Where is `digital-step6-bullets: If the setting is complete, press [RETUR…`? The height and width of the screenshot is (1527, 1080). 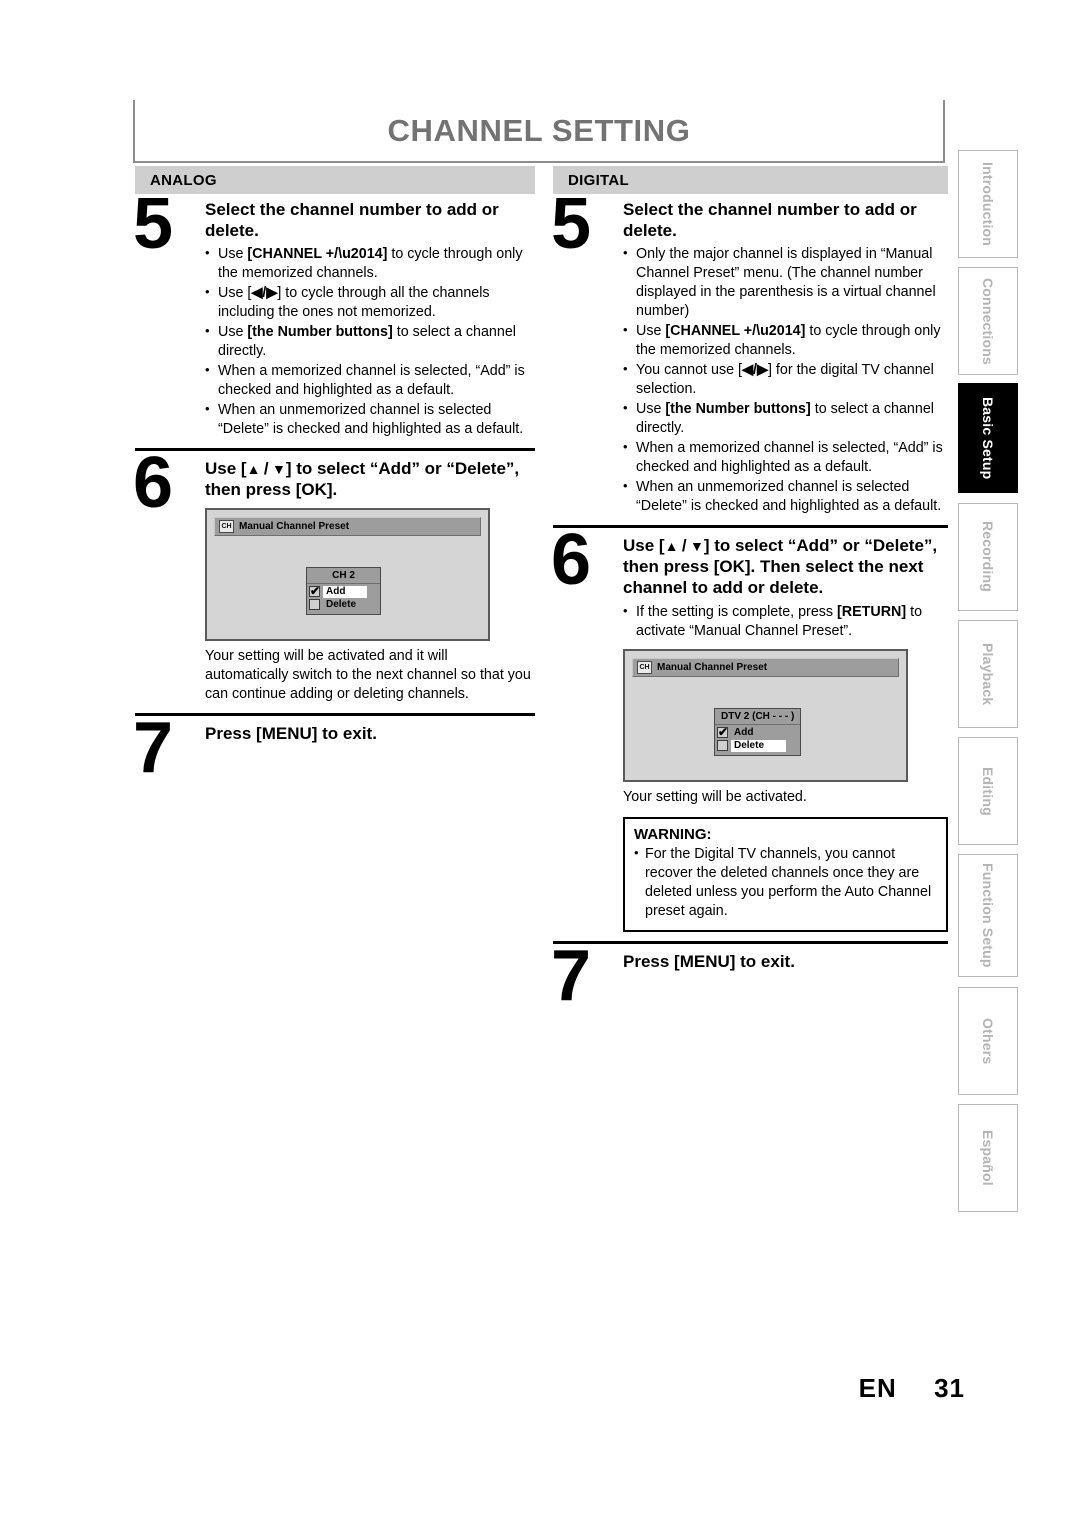
digital-step6-bullets: If the setting is complete, press [RETUR… is located at coordinates (785, 621).